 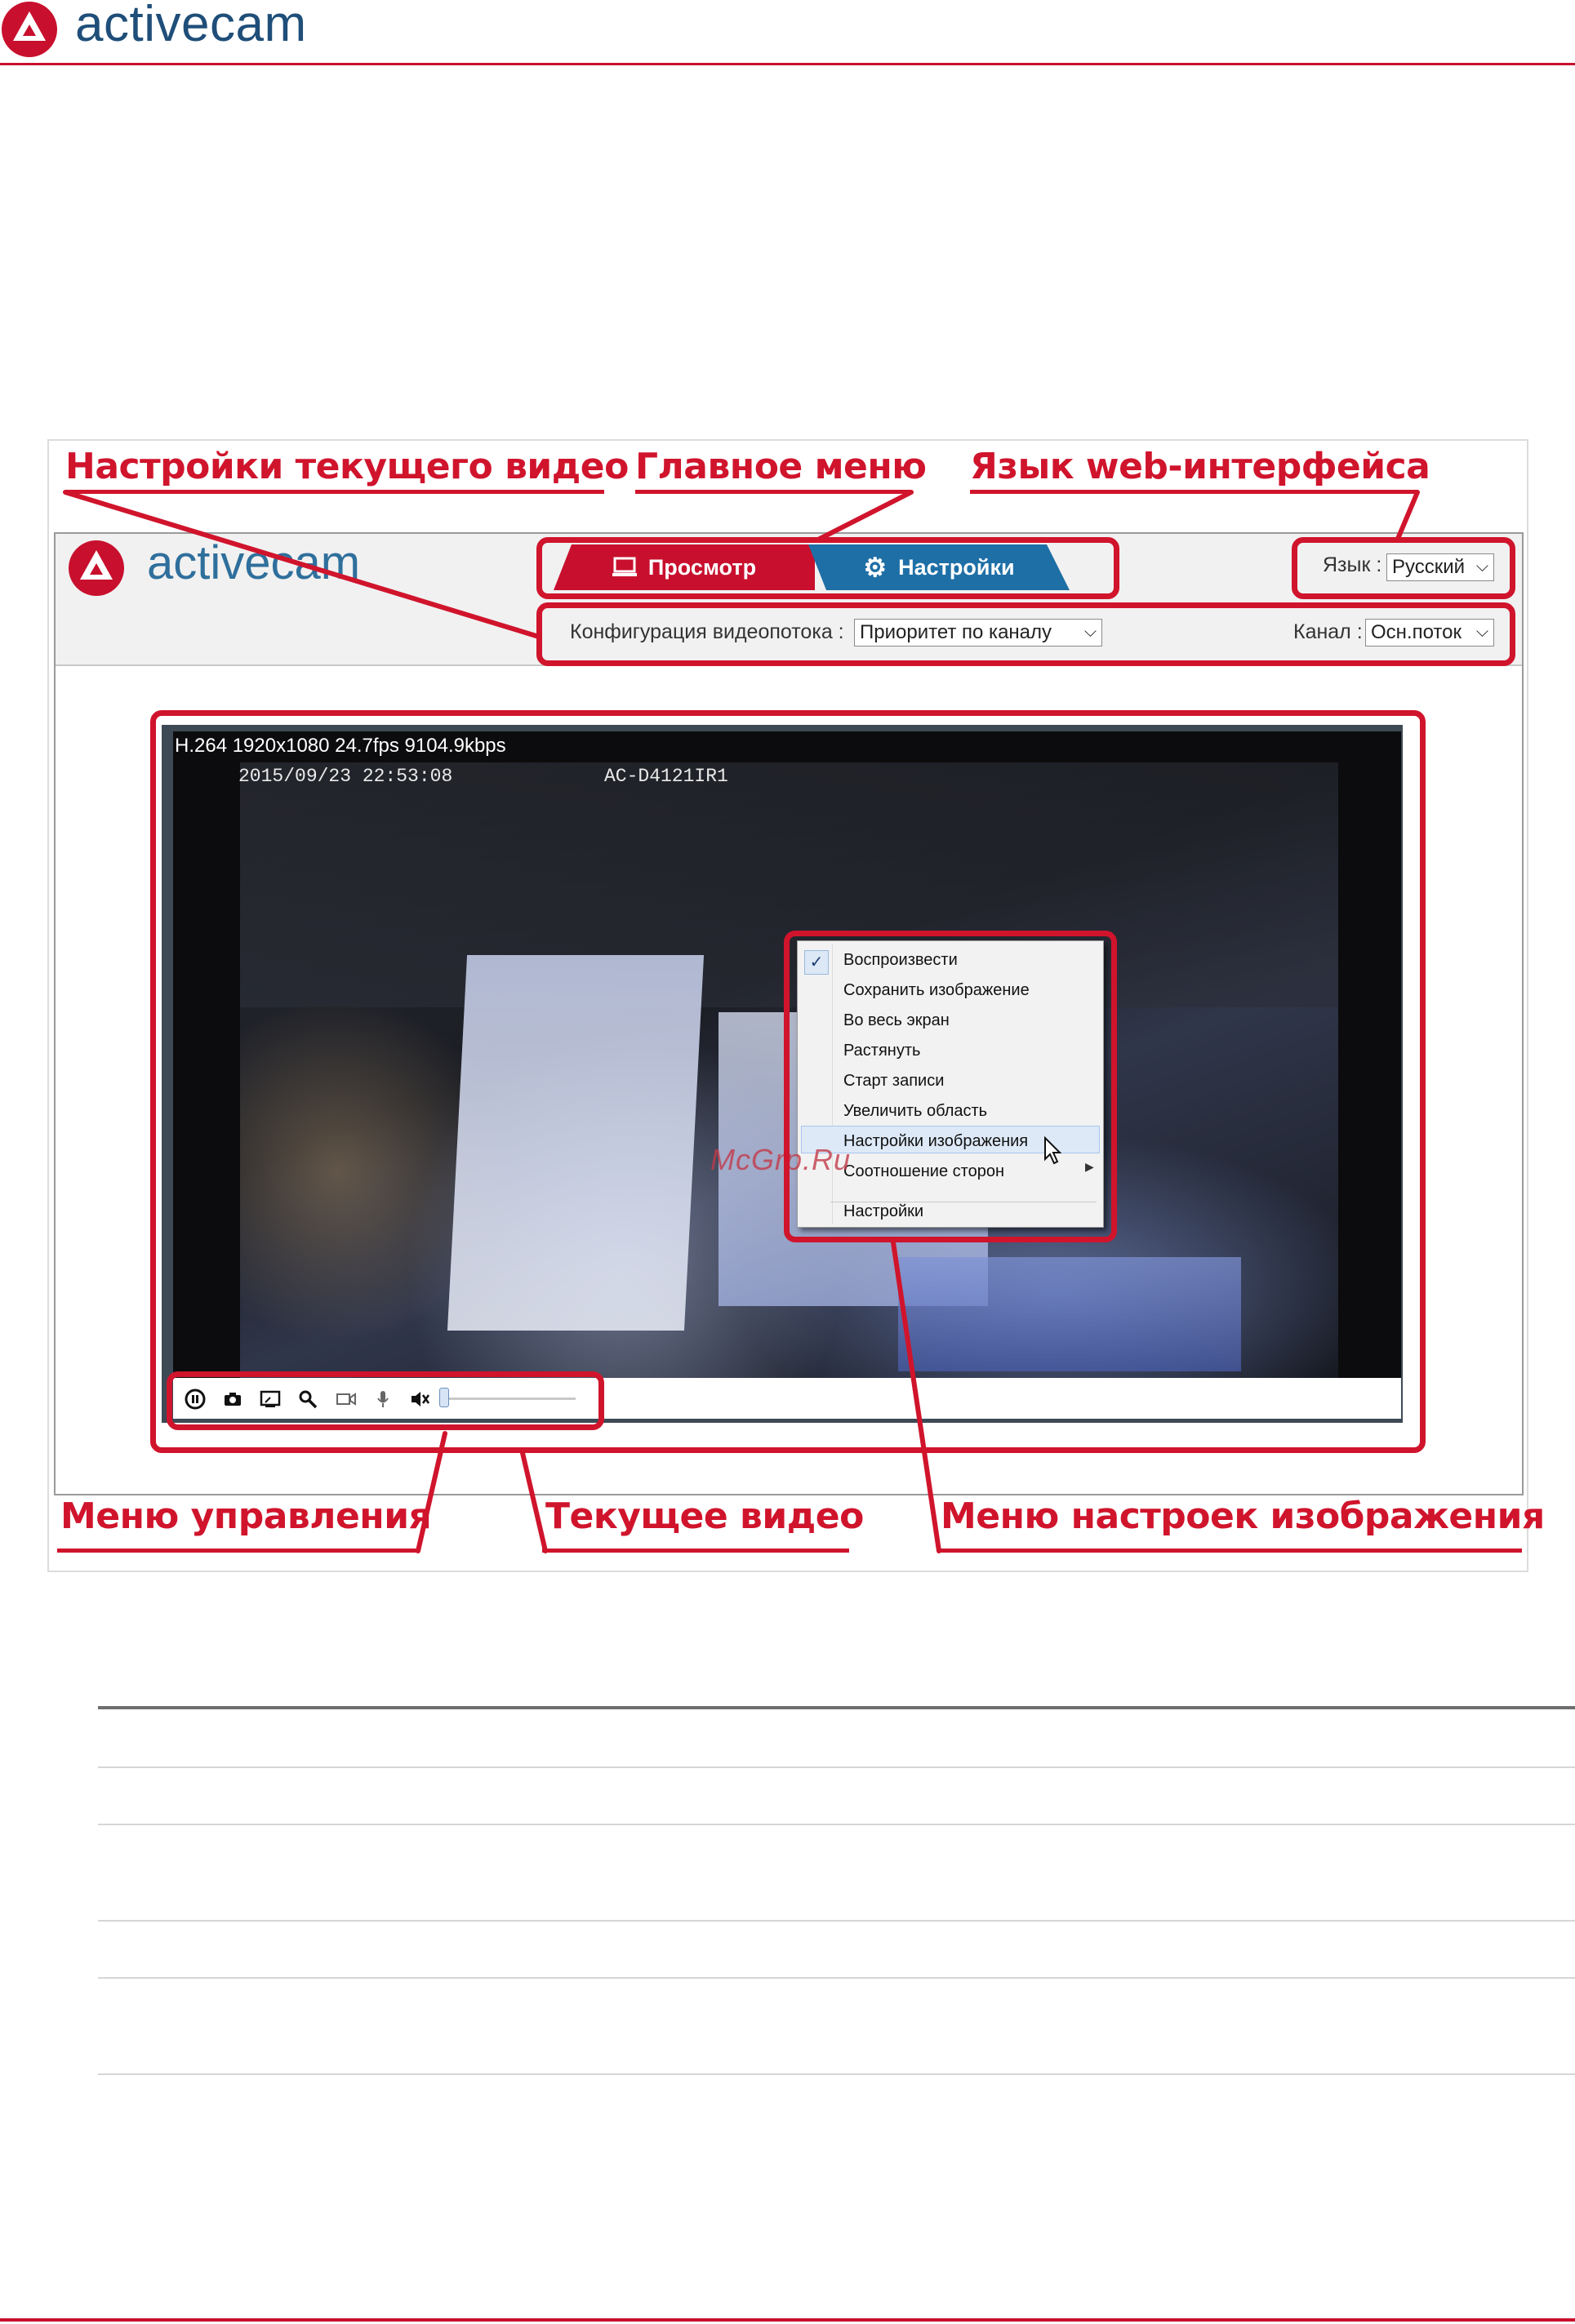 What do you see at coordinates (1403, 568) in the screenshot?
I see `highlight-language` at bounding box center [1403, 568].